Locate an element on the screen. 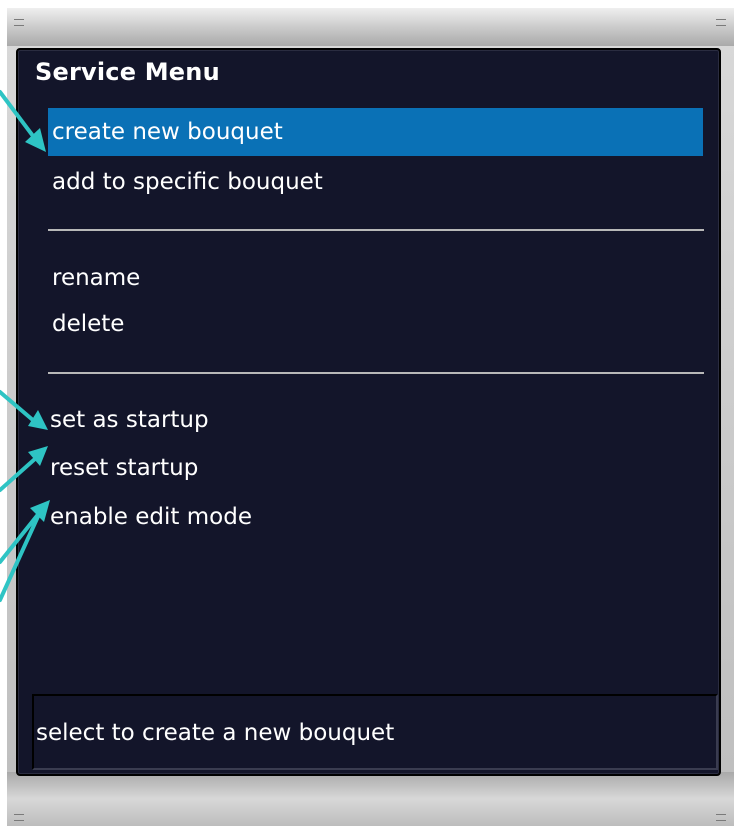 The width and height of the screenshot is (734, 826). annotation-arrows is located at coordinates (25, 346).